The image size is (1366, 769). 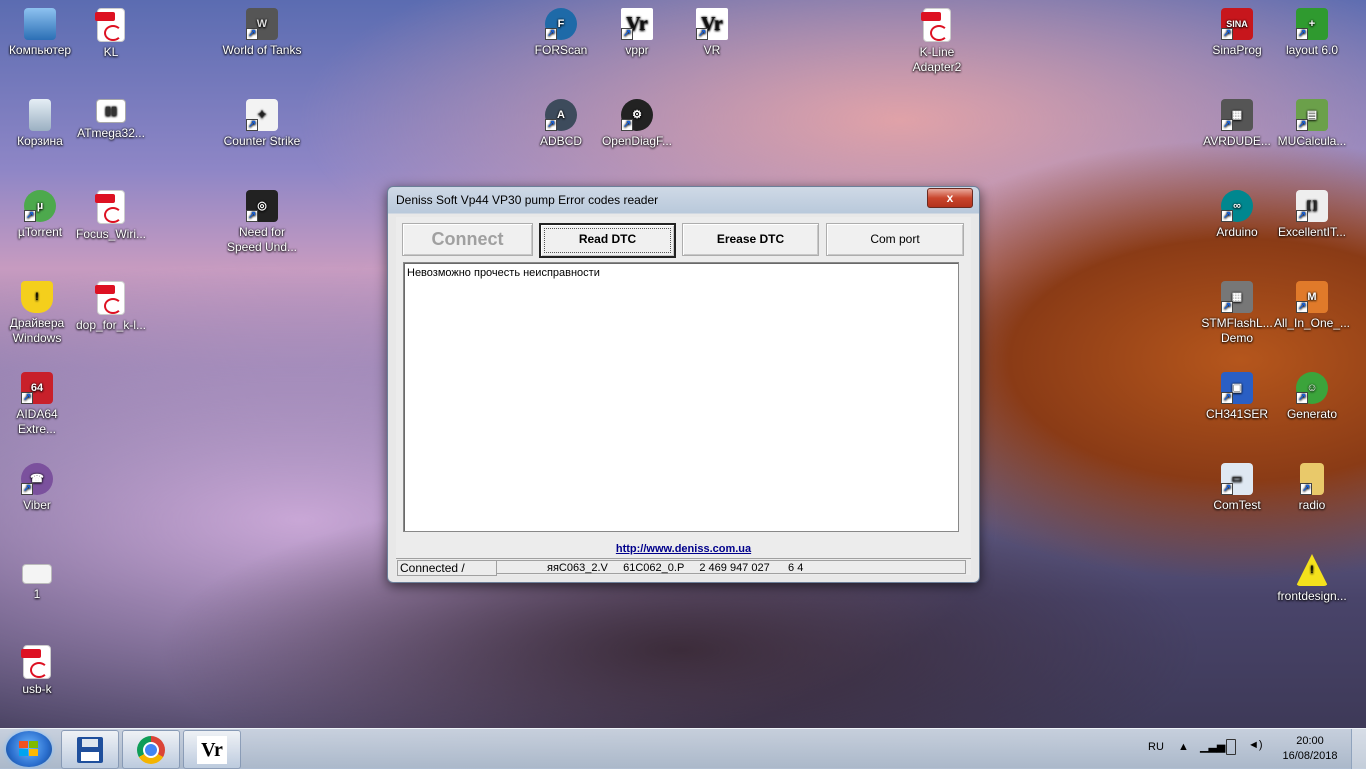 I want to click on close-icon: x, so click(x=950, y=198).